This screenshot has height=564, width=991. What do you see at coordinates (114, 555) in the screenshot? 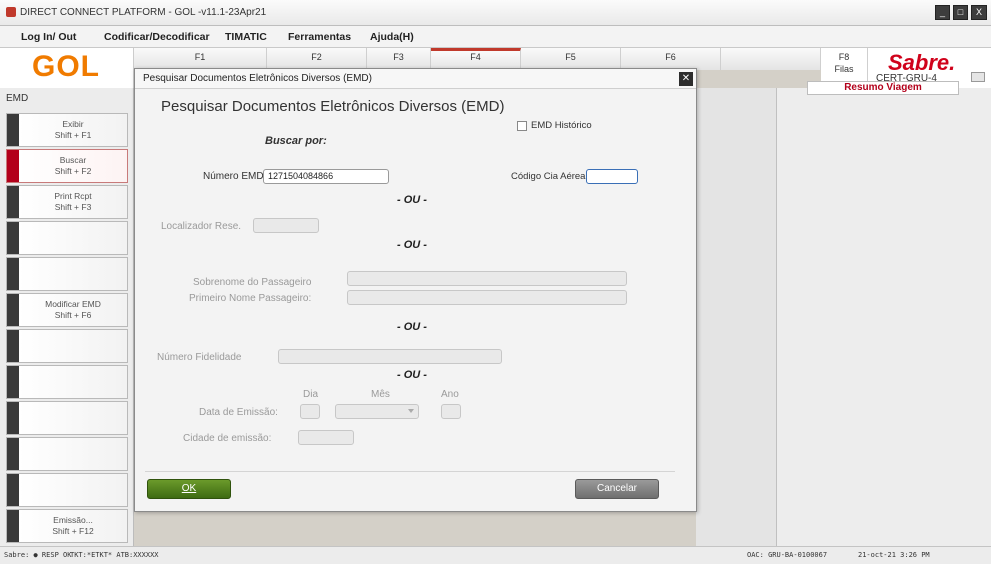
I see `ticket-status: TKT:*ETKT* ATB:XXXXXX` at bounding box center [114, 555].